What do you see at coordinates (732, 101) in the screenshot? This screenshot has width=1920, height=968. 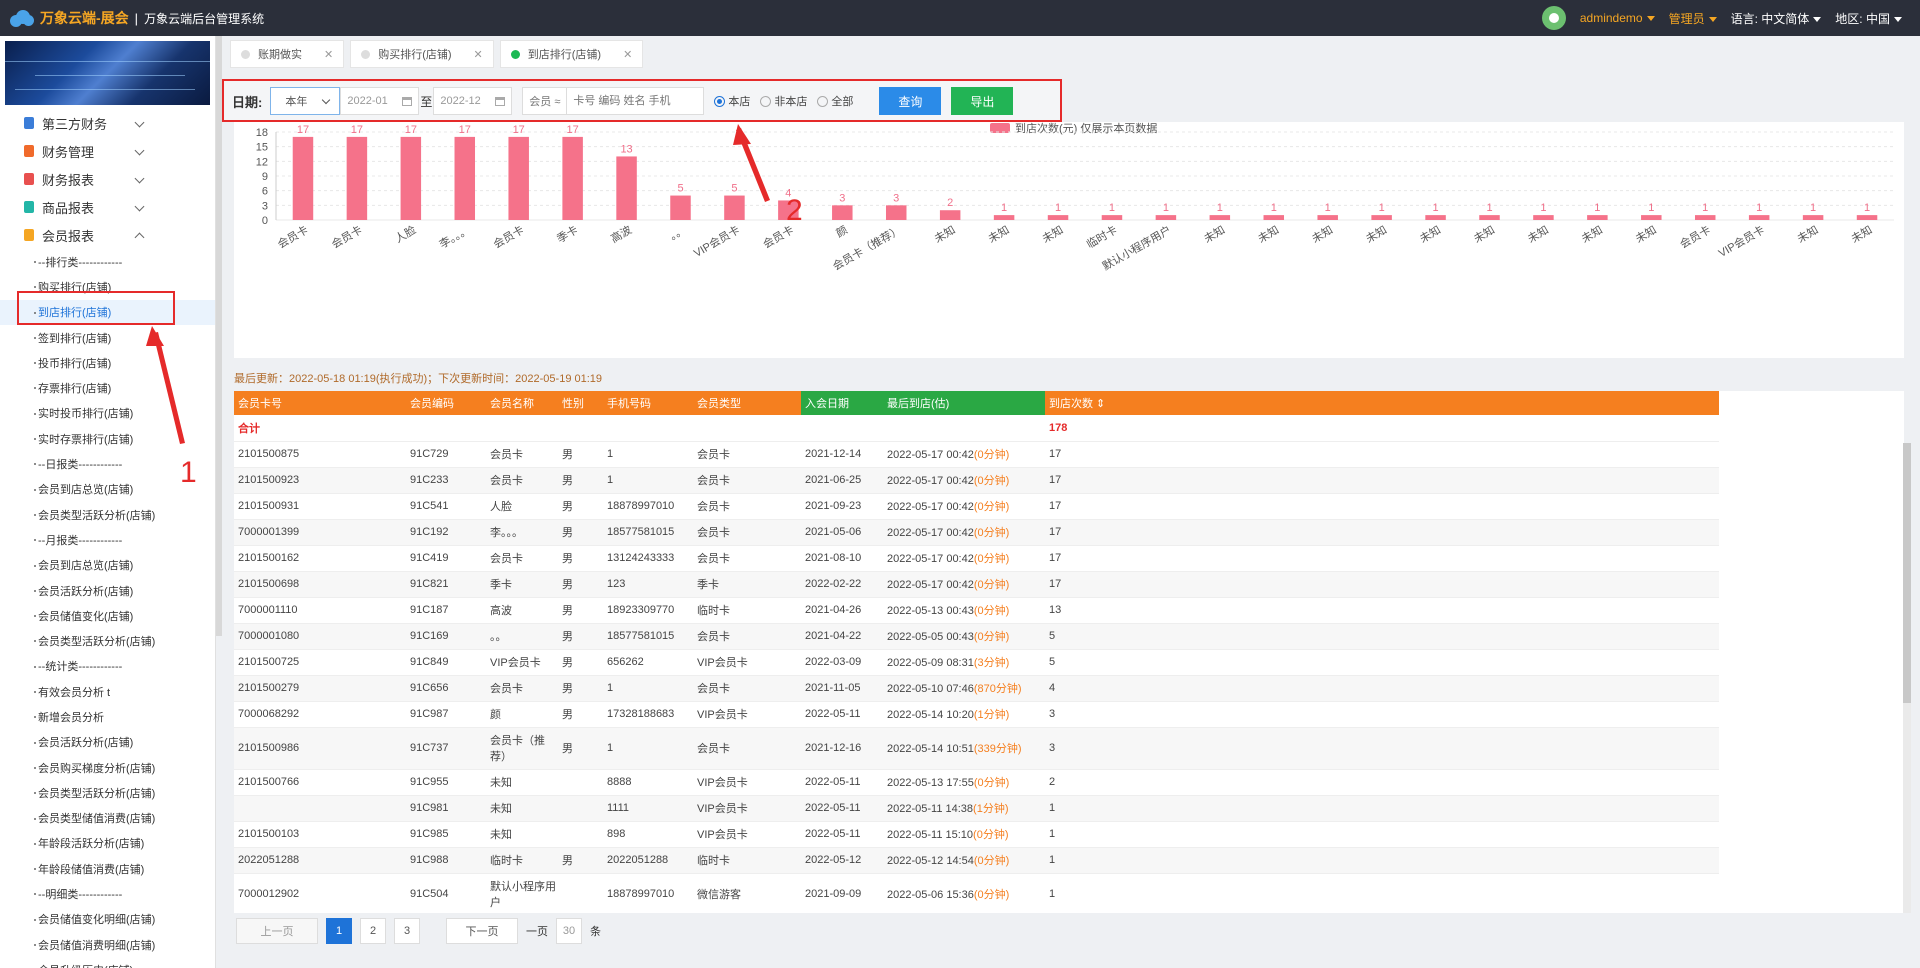 I see `radio-store: 本店` at bounding box center [732, 101].